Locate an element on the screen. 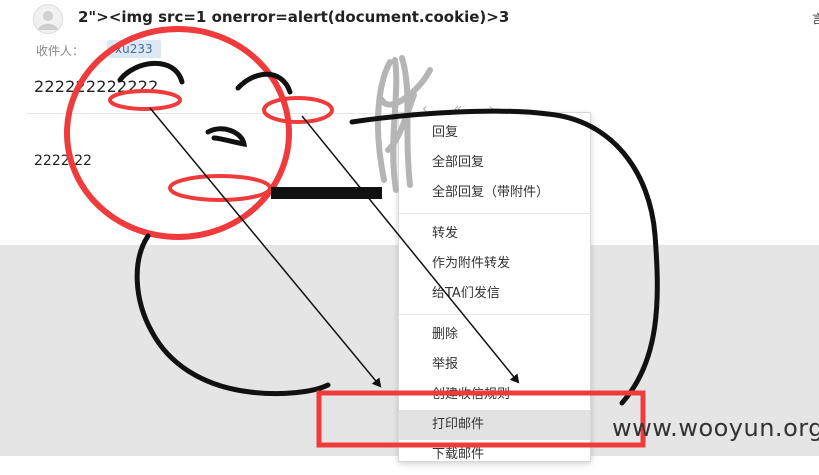 The image size is (819, 475). menu-item-print: 打印邮件 is located at coordinates (494, 425).